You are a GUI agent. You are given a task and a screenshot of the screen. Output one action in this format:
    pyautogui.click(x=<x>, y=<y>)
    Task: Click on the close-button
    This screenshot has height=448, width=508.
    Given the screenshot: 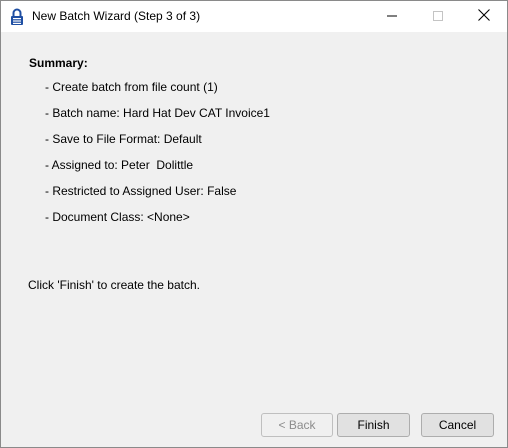 What is the action you would take?
    pyautogui.click(x=484, y=16)
    